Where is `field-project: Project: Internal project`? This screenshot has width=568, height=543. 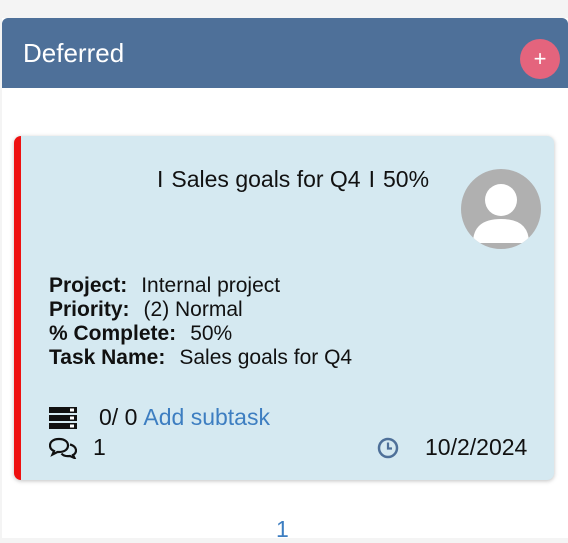
field-project: Project: Internal project is located at coordinates (200, 286).